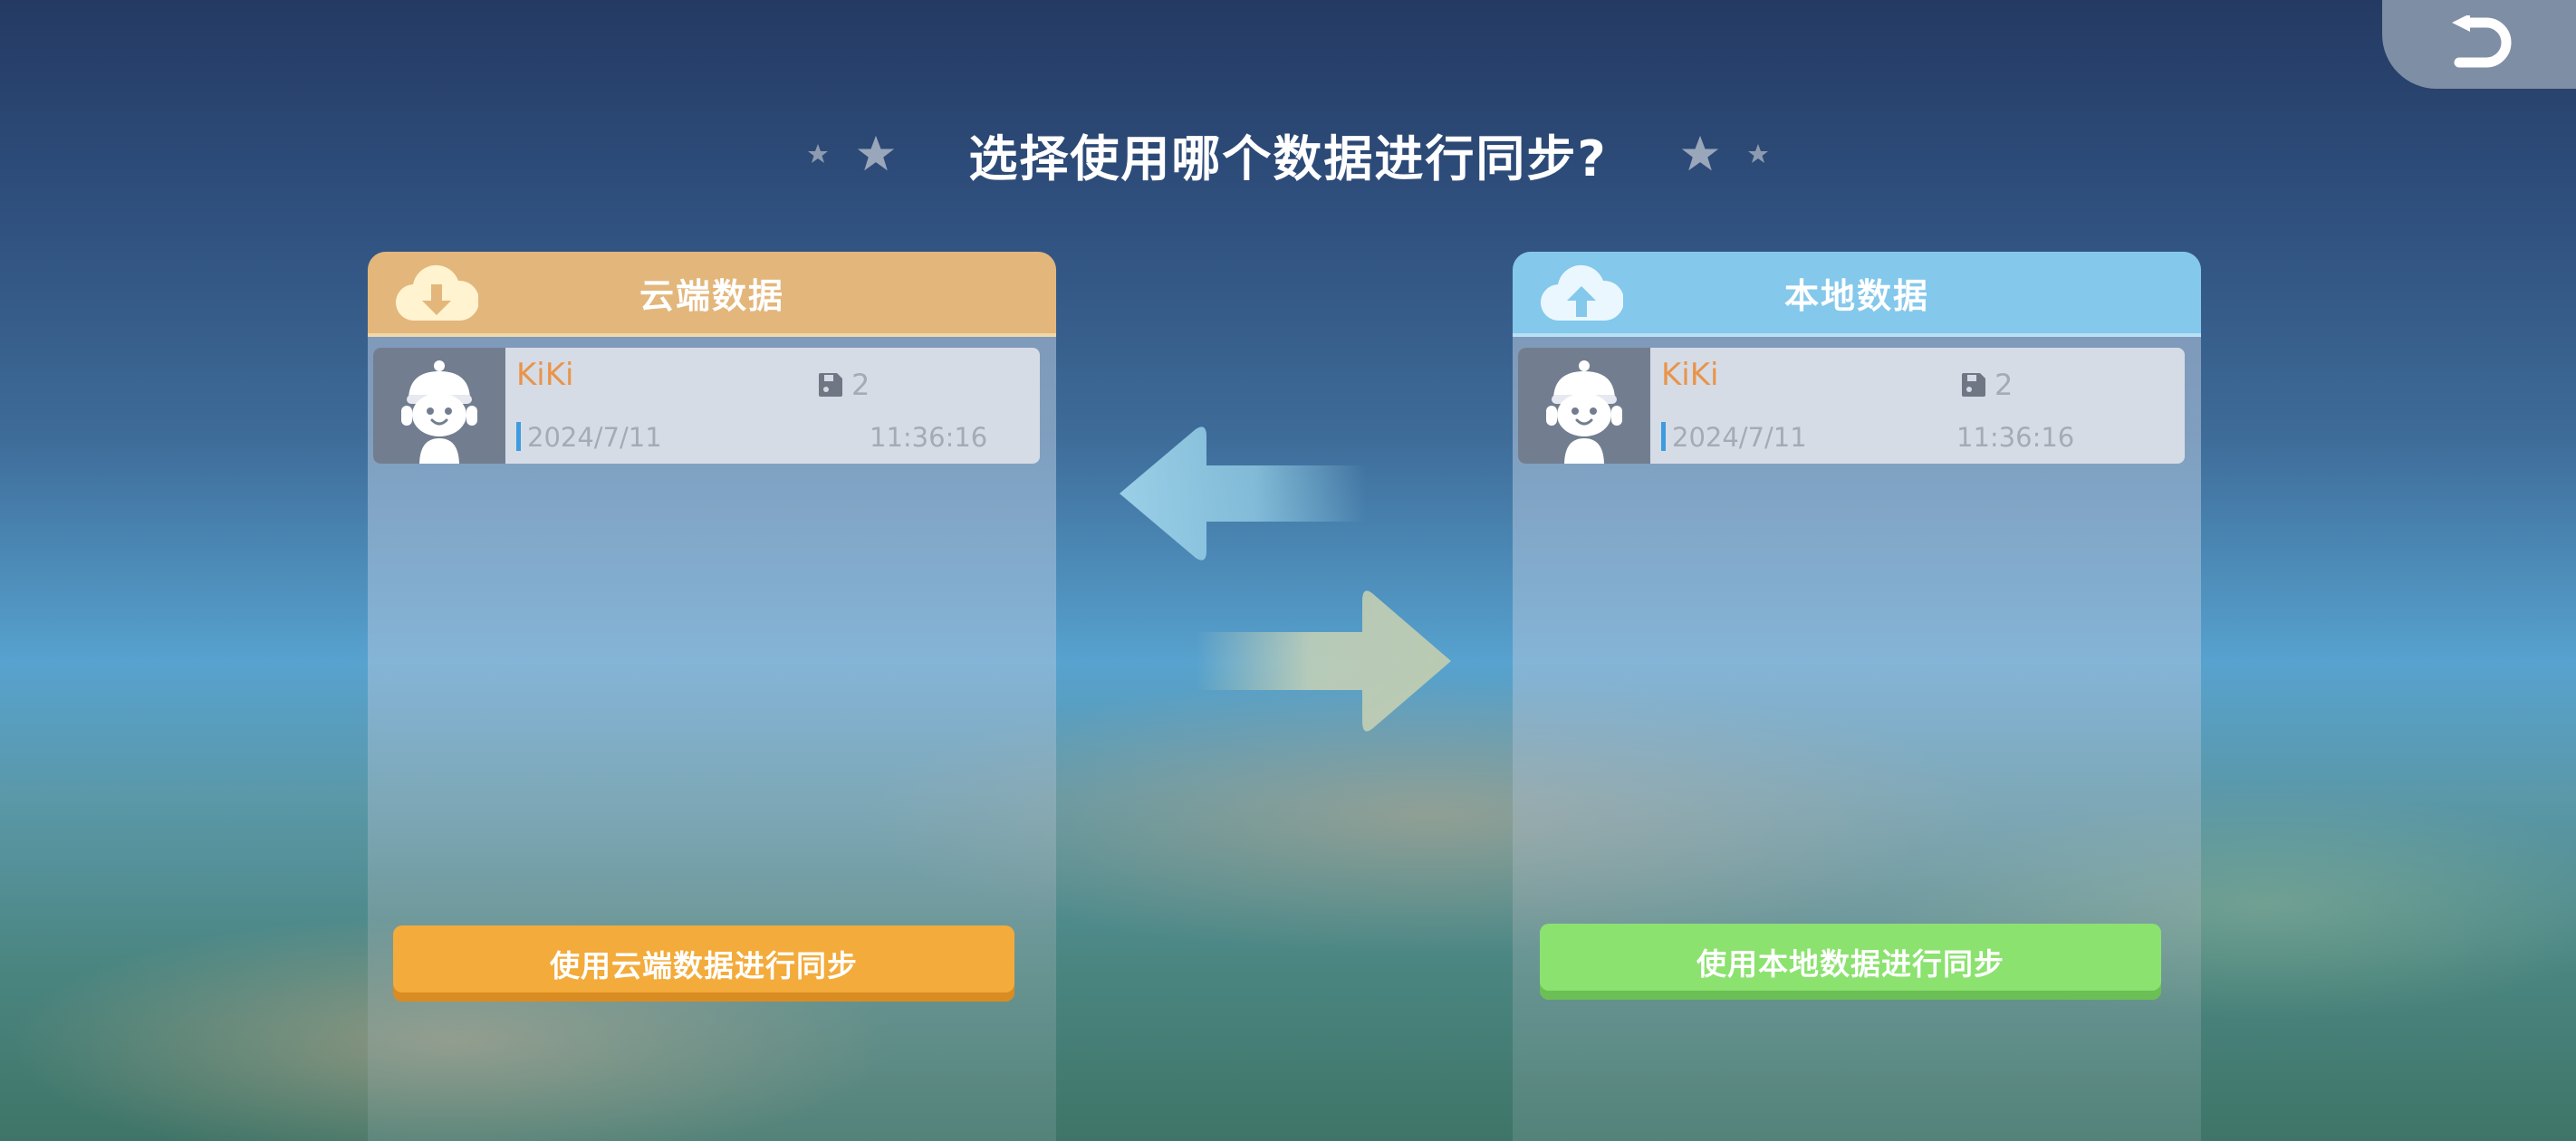  Describe the element at coordinates (1327, 662) in the screenshot. I see `right-arrow-icon` at that location.